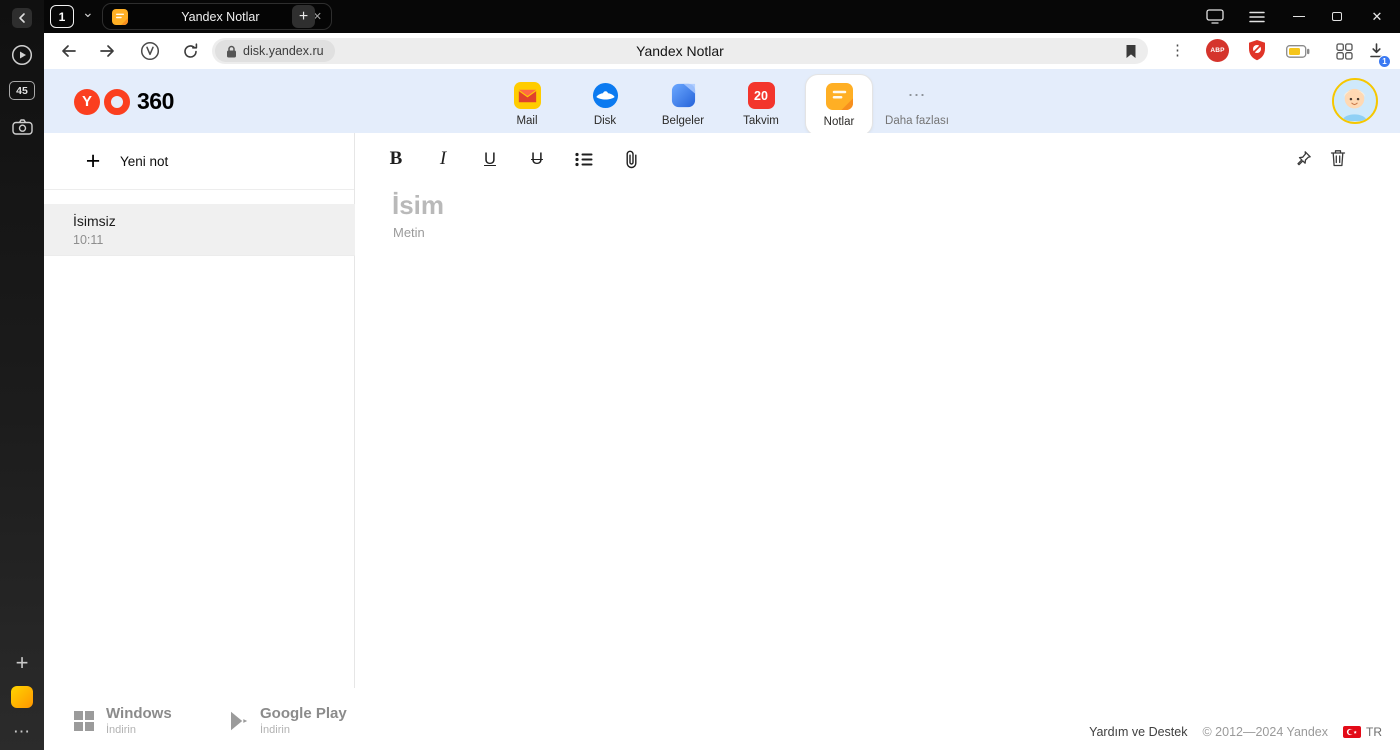 The width and height of the screenshot is (1400, 750). I want to click on tab-title: Yandex Notlar, so click(220, 16).